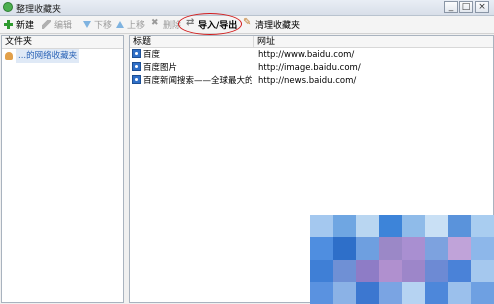 The width and height of the screenshot is (494, 304). What do you see at coordinates (306, 55) in the screenshot?
I see `row-url: http://www.baidu.com/` at bounding box center [306, 55].